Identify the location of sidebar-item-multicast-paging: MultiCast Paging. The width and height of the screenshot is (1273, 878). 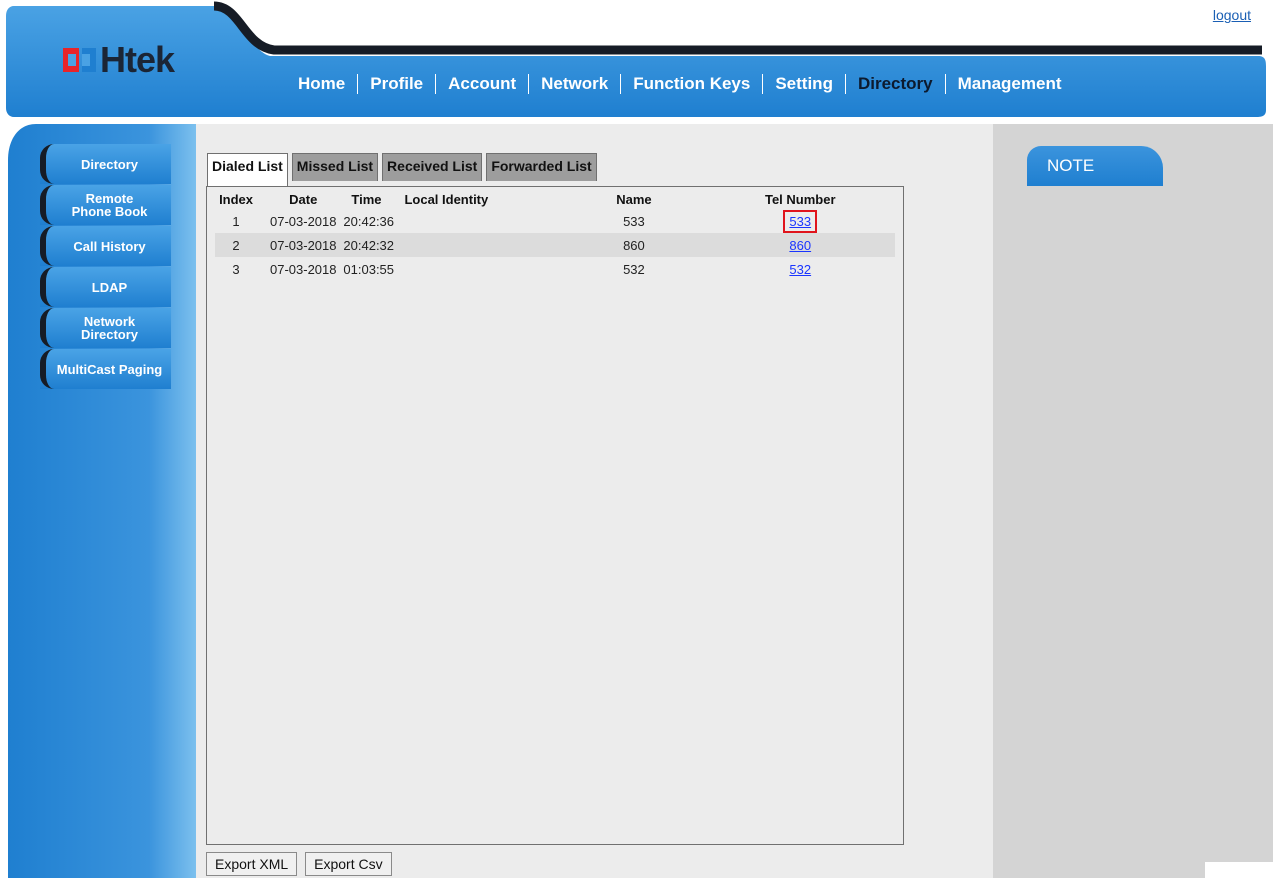
(105, 369).